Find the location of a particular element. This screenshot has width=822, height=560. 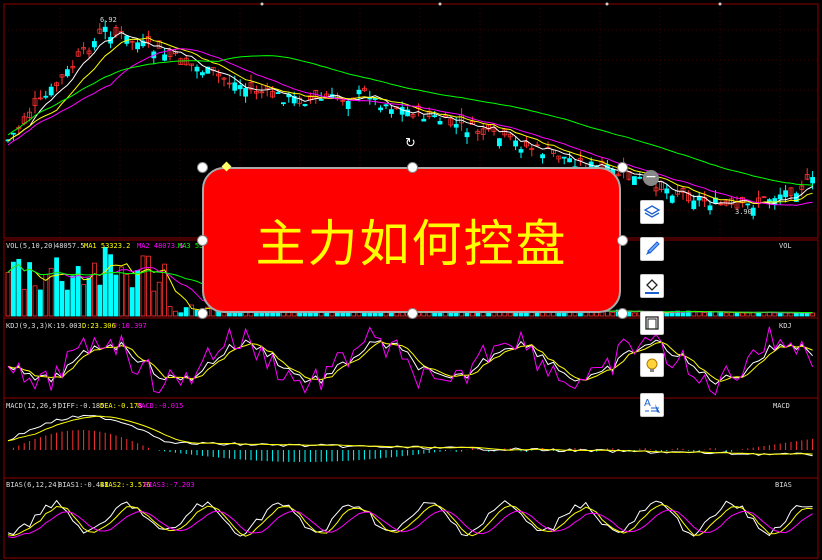

low-price-label: 3.90 is located at coordinates (743, 212).